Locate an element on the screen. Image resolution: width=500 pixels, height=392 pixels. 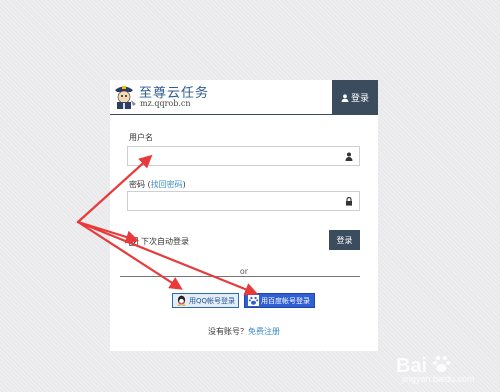
baidu-paw-icon is located at coordinates (253, 300).